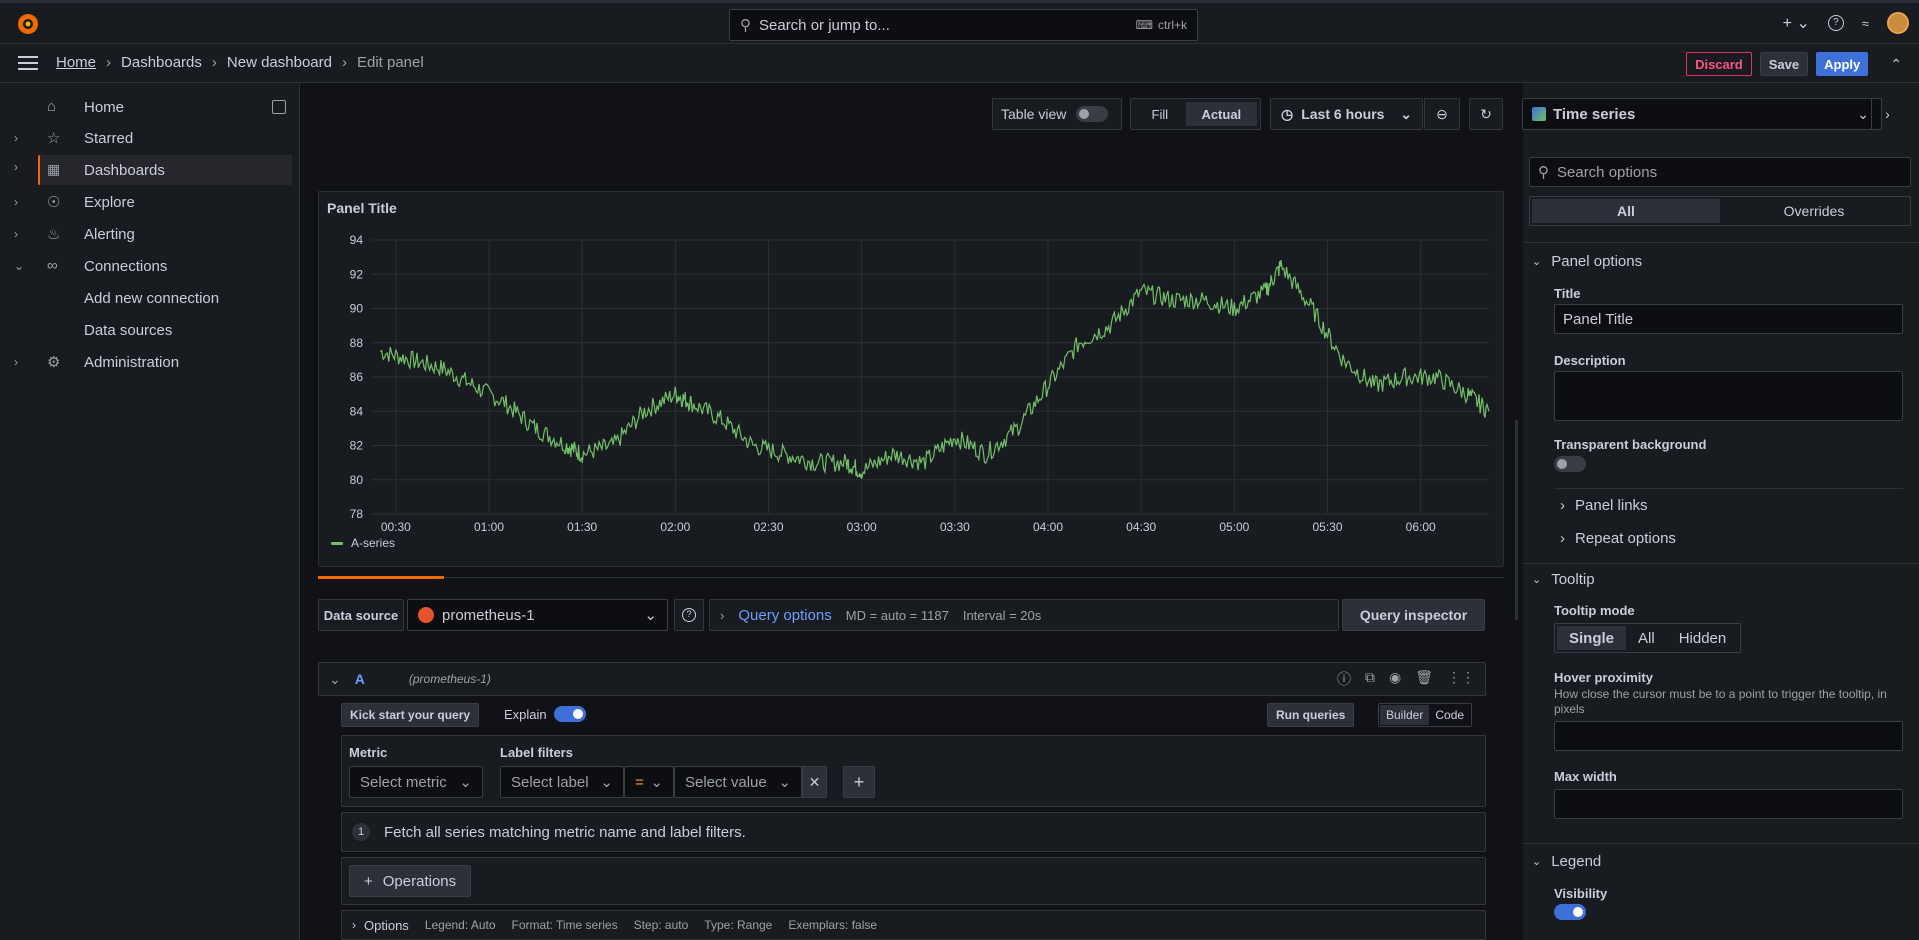  I want to click on duplicate-icon: ⧉, so click(1370, 679).